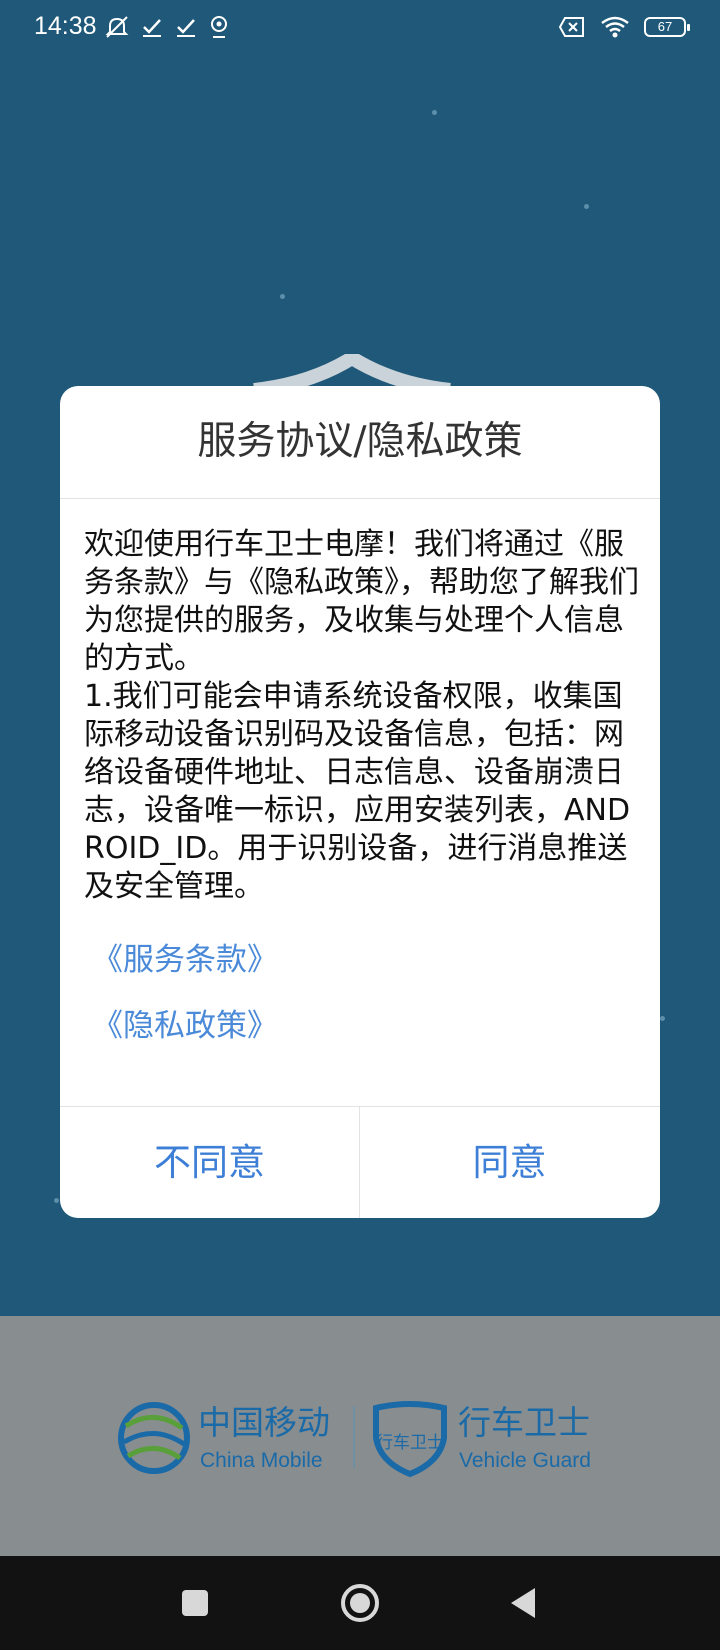 The height and width of the screenshot is (1650, 720). What do you see at coordinates (261, 1460) in the screenshot?
I see `china-mobile-en: China Mobile` at bounding box center [261, 1460].